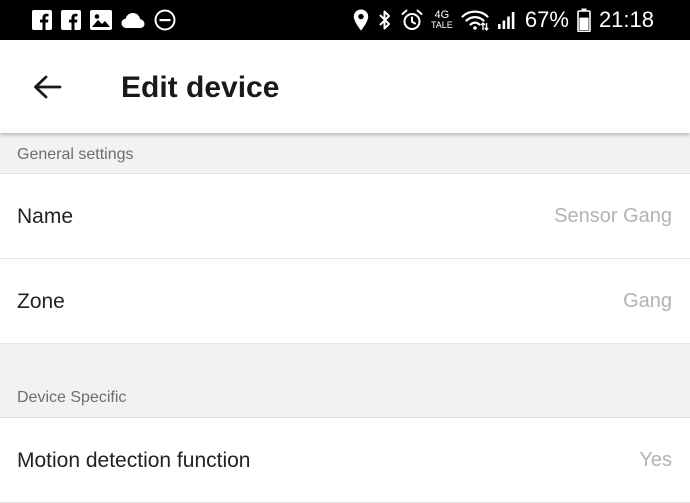 The image size is (690, 503). Describe the element at coordinates (200, 87) in the screenshot. I see `page-title: Edit device` at that location.